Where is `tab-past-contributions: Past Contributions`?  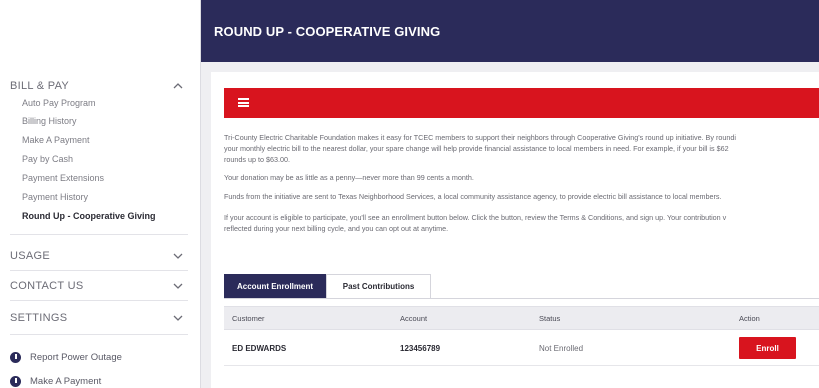
tab-past-contributions: Past Contributions is located at coordinates (379, 286).